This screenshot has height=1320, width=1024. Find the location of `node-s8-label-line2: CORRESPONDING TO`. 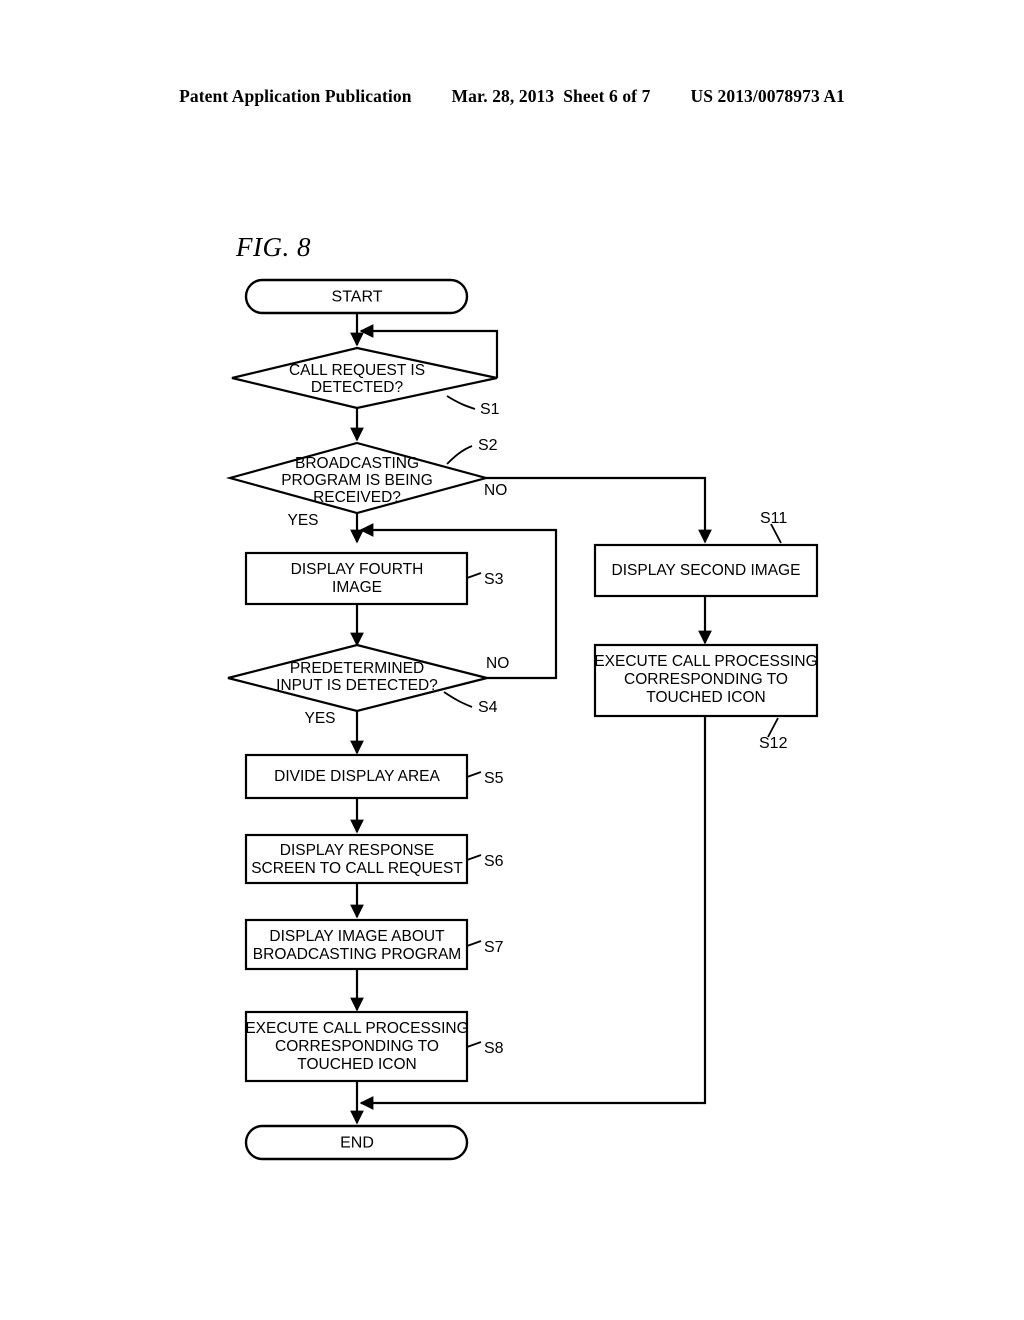

node-s8-label-line2: CORRESPONDING TO is located at coordinates (357, 1046).